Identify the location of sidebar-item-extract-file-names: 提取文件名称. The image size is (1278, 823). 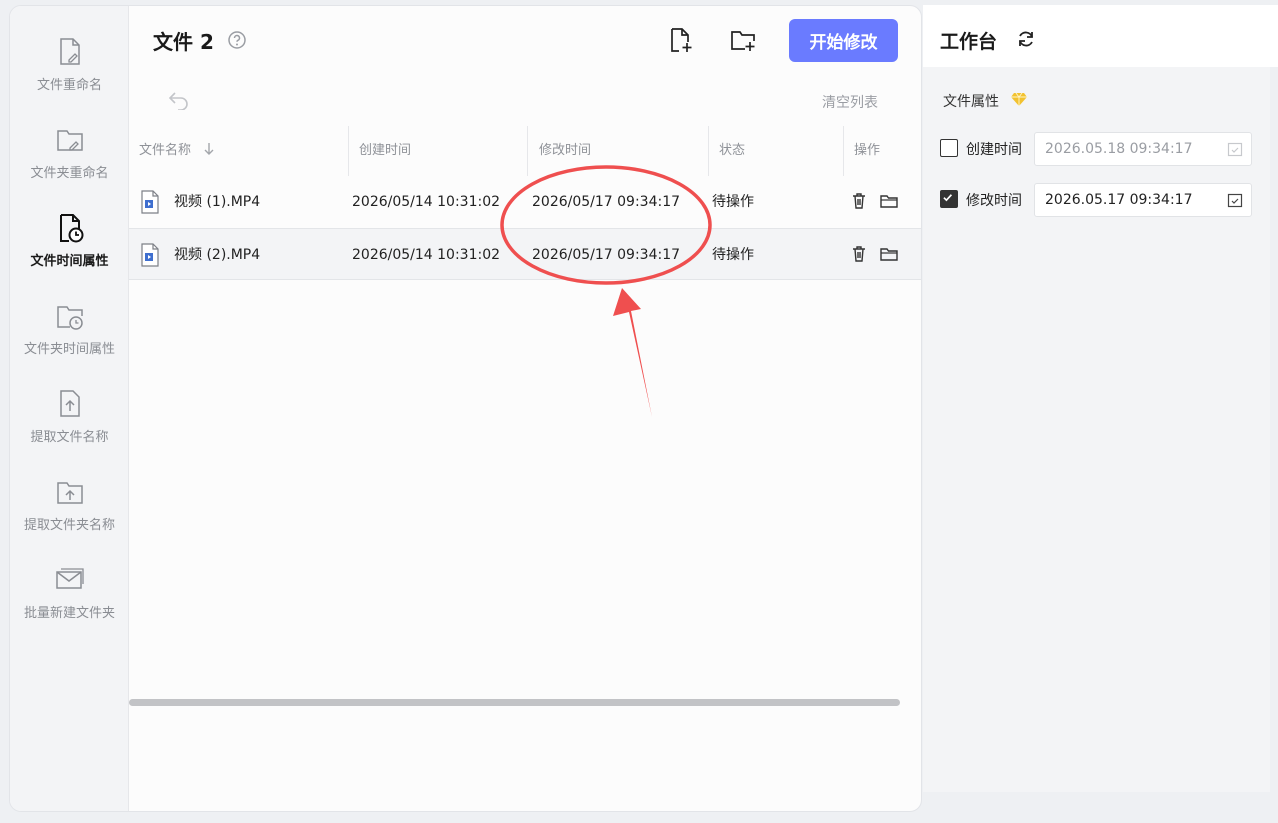
(69, 428).